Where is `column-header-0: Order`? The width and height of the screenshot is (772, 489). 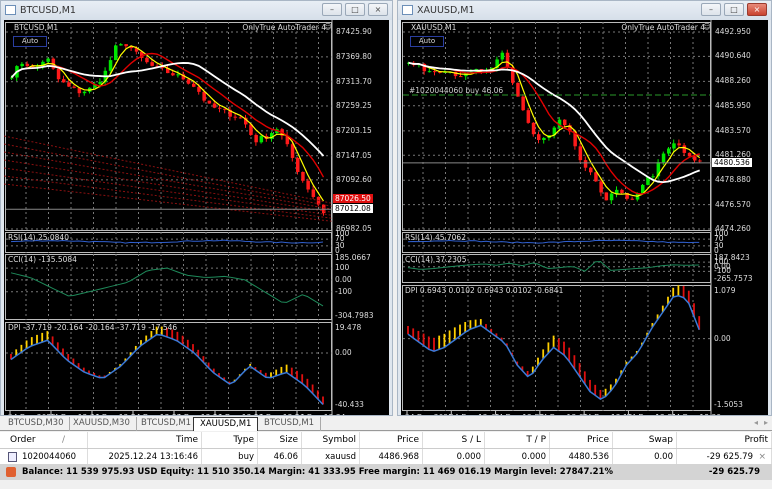 column-header-0: Order is located at coordinates (44, 440).